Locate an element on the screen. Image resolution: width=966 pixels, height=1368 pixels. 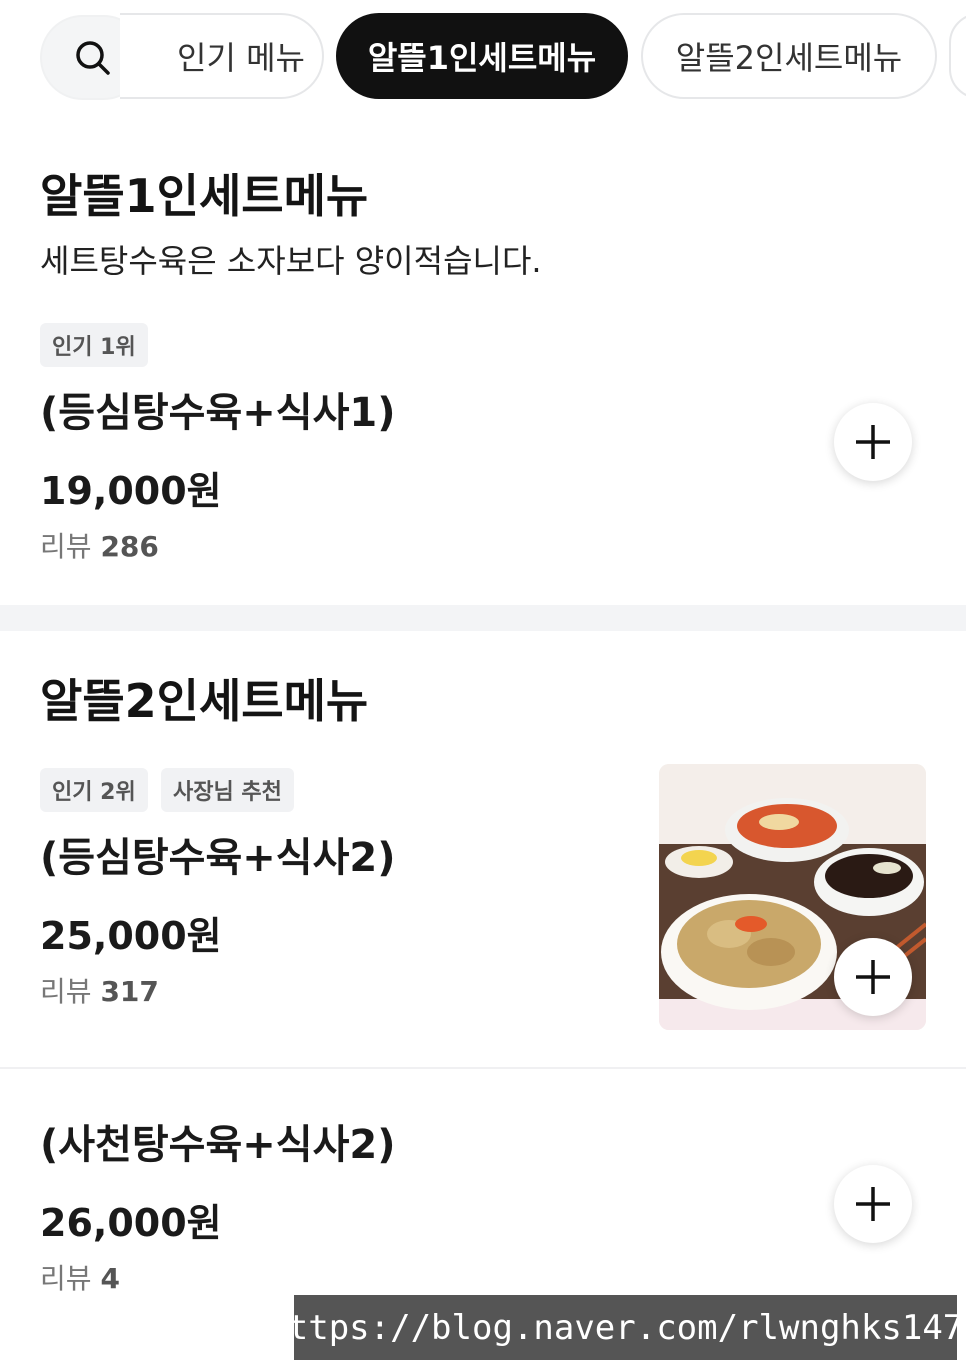
menu-item-review: 리뷰 286 is located at coordinates (99, 545).